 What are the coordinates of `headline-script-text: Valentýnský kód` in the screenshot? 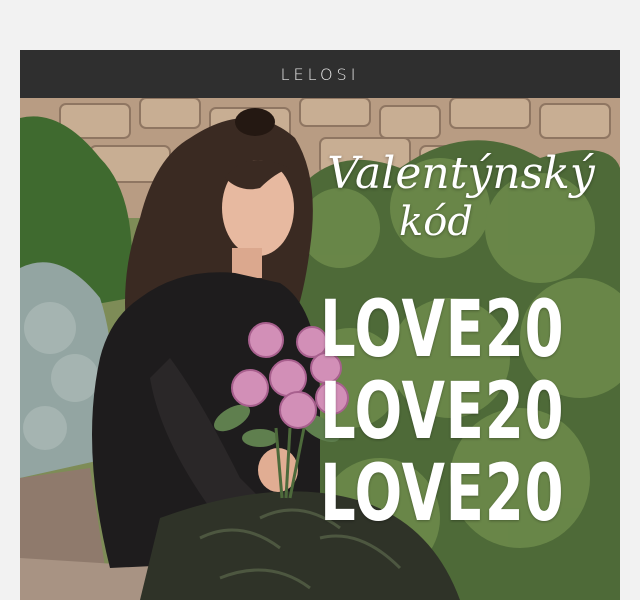 It's located at (461, 198).